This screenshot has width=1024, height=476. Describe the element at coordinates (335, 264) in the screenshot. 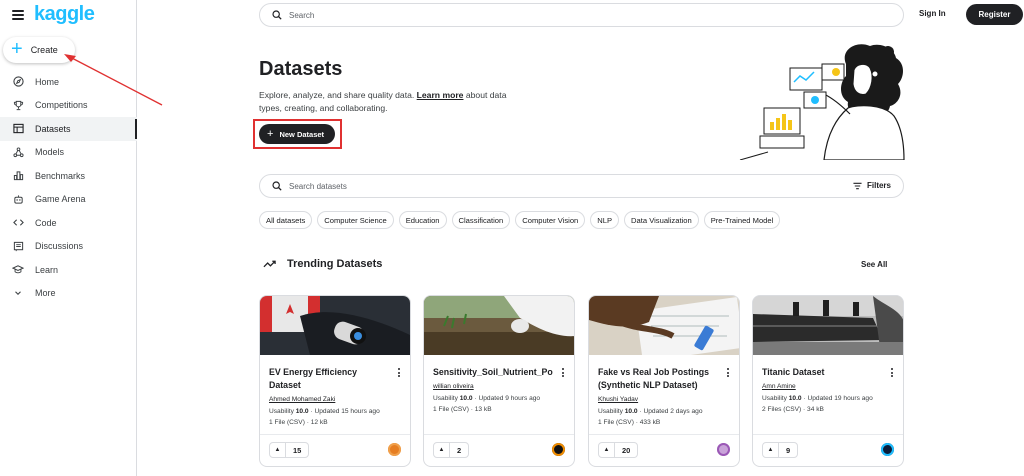

I see `trending-datasets-title: Trending Datasets` at that location.